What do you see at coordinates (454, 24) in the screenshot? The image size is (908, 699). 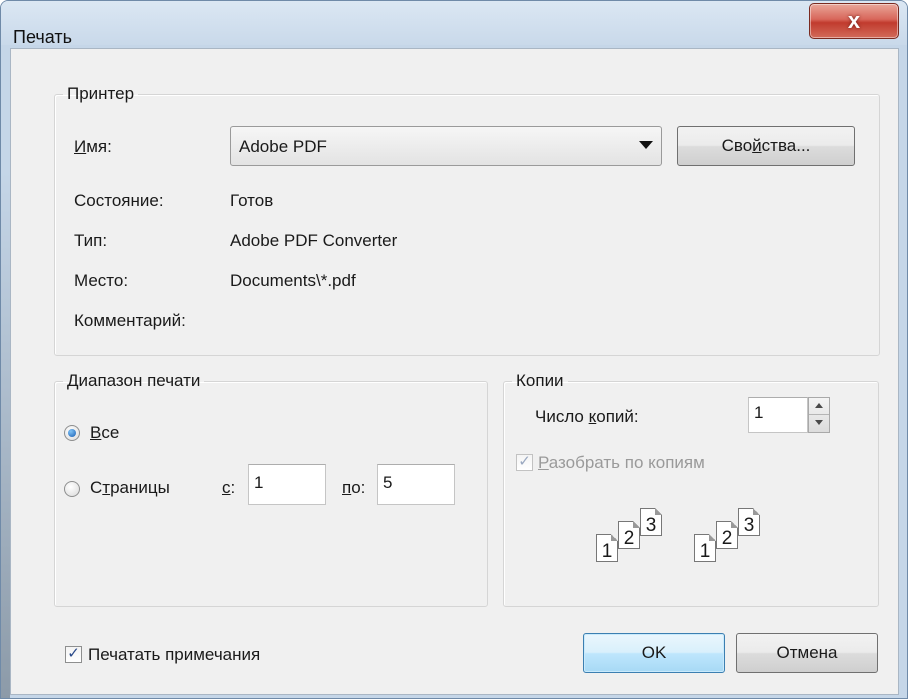 I see `title-bar: Печать x` at bounding box center [454, 24].